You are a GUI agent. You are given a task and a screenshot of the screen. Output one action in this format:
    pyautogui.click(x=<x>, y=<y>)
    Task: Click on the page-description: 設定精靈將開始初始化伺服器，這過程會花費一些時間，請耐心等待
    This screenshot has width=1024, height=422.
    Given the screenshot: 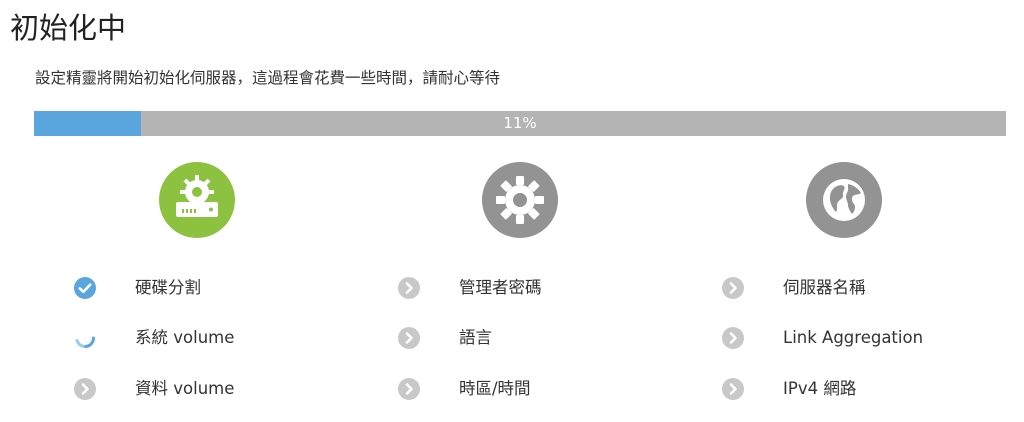 What is the action you would take?
    pyautogui.click(x=268, y=78)
    